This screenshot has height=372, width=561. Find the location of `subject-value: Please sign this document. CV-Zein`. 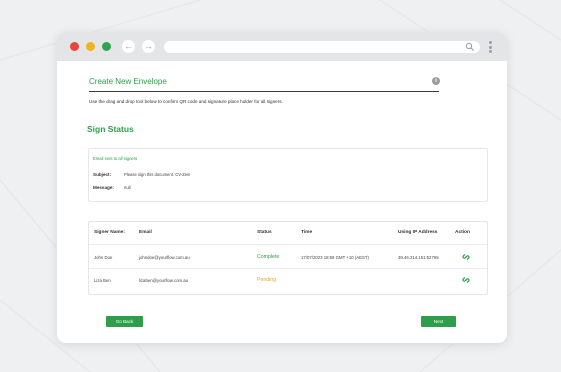

subject-value: Please sign this document. CV-Zein is located at coordinates (157, 174).